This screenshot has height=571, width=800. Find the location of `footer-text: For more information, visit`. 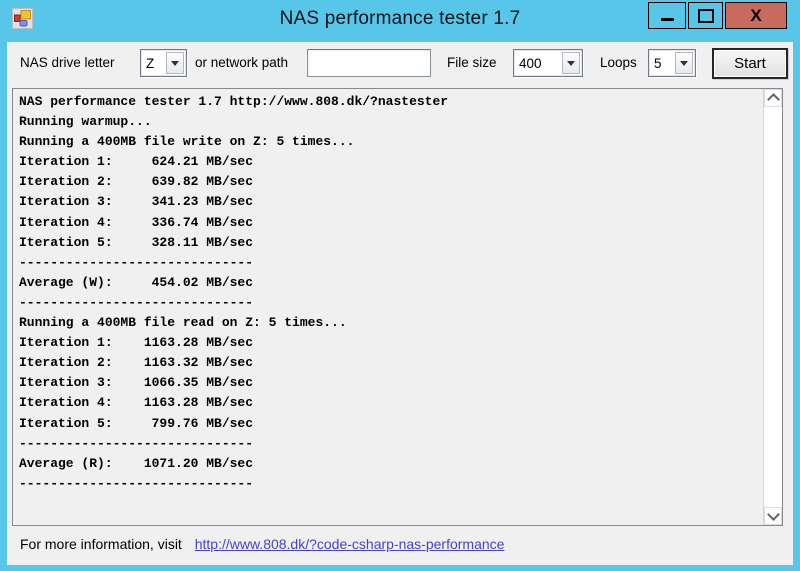

footer-text: For more information, visit is located at coordinates (101, 544).